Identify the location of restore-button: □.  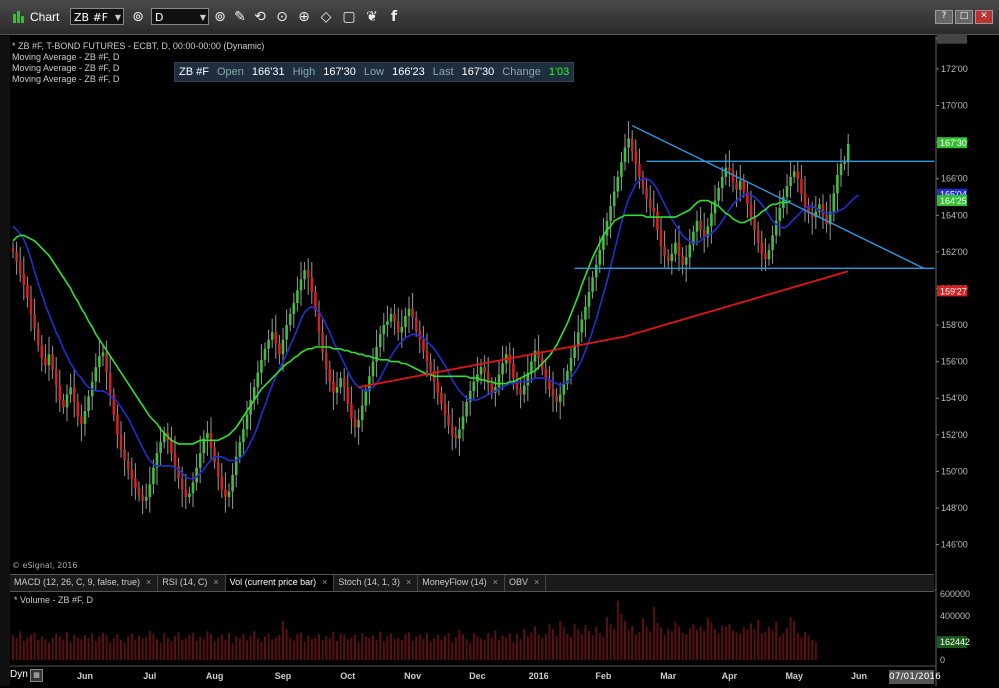
(964, 17).